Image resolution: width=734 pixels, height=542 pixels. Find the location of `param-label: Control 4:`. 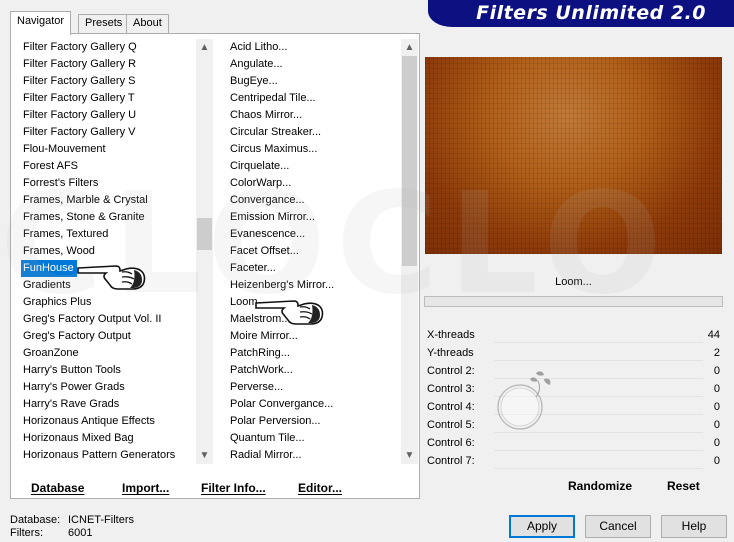

param-label: Control 4: is located at coordinates (451, 407).